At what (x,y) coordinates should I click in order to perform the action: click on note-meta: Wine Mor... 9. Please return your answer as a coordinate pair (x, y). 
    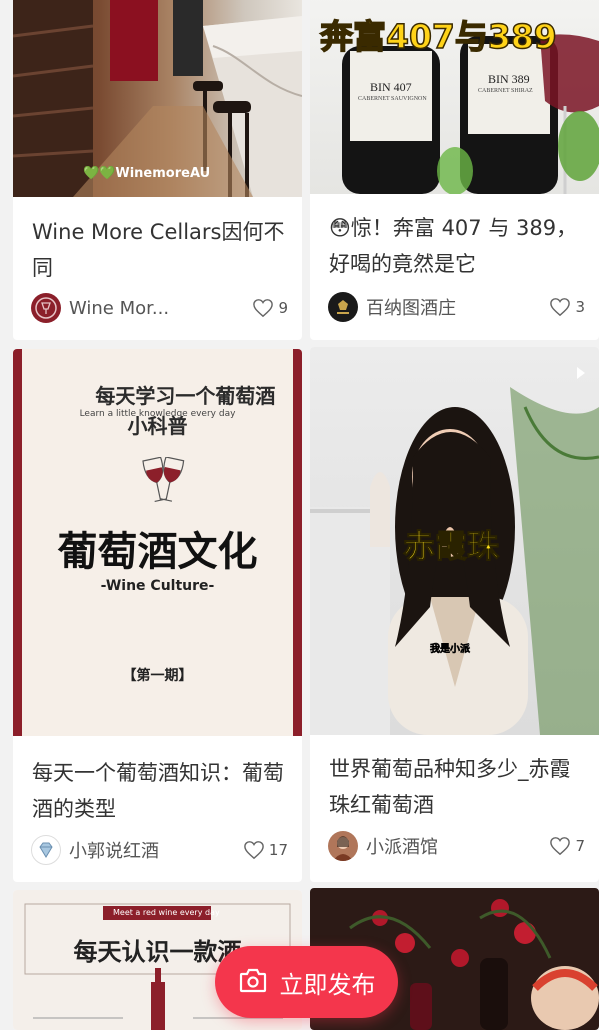
    Looking at the image, I should click on (159, 308).